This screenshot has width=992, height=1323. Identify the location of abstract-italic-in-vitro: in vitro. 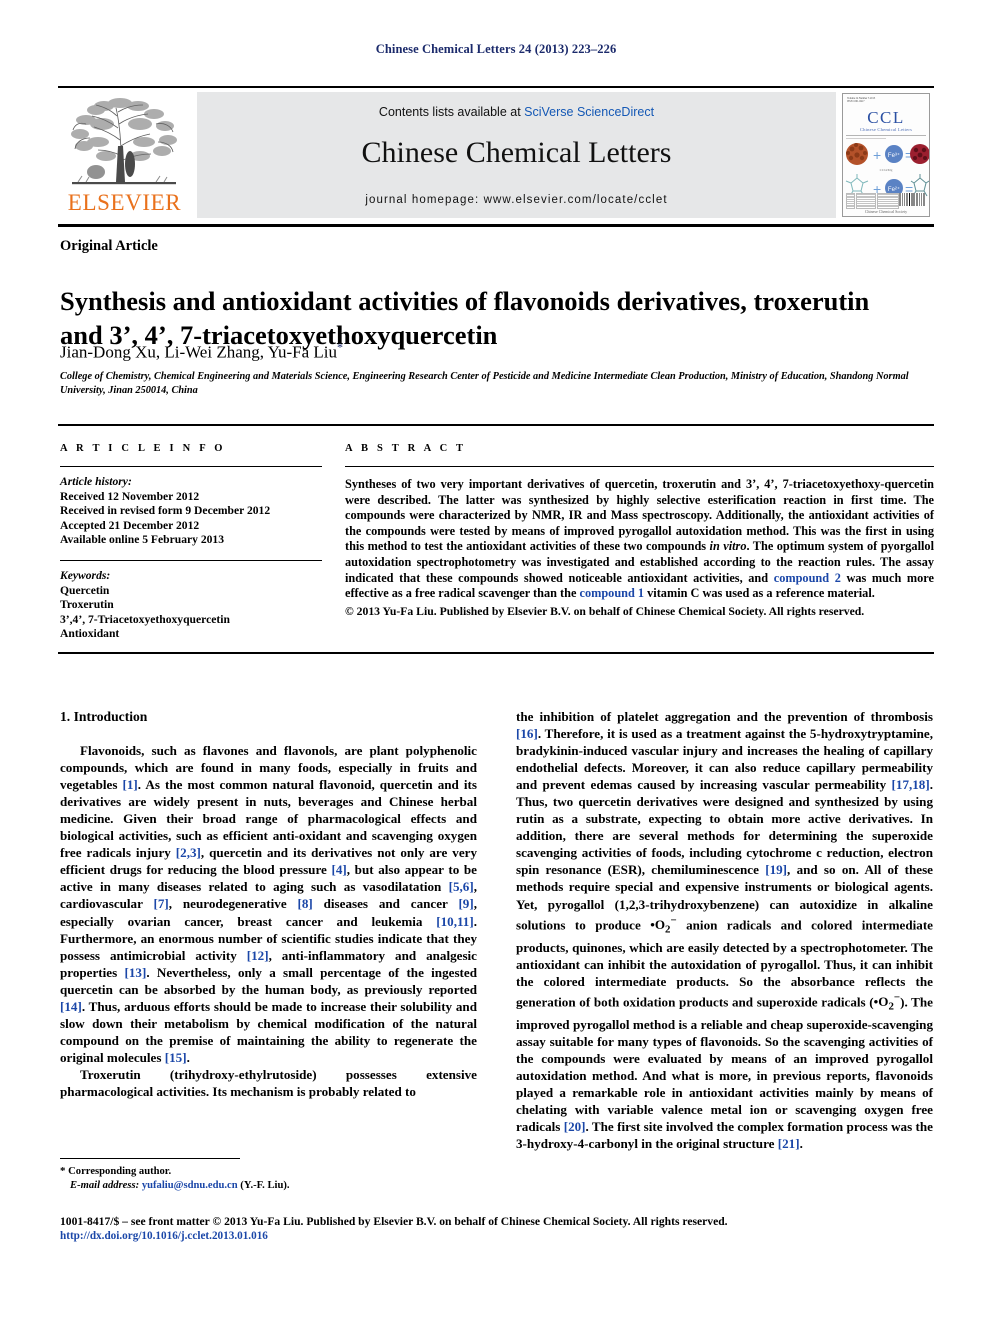
(728, 546).